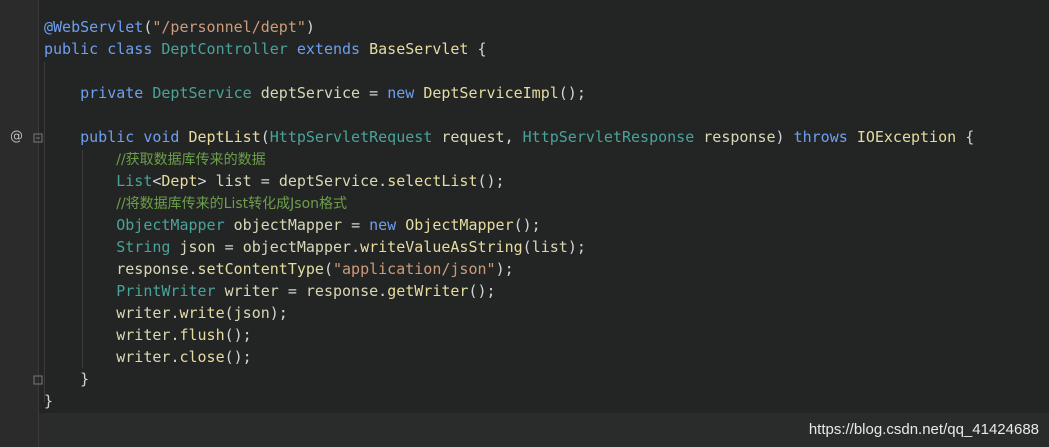  I want to click on code-line-class-close: }, so click(48, 401).